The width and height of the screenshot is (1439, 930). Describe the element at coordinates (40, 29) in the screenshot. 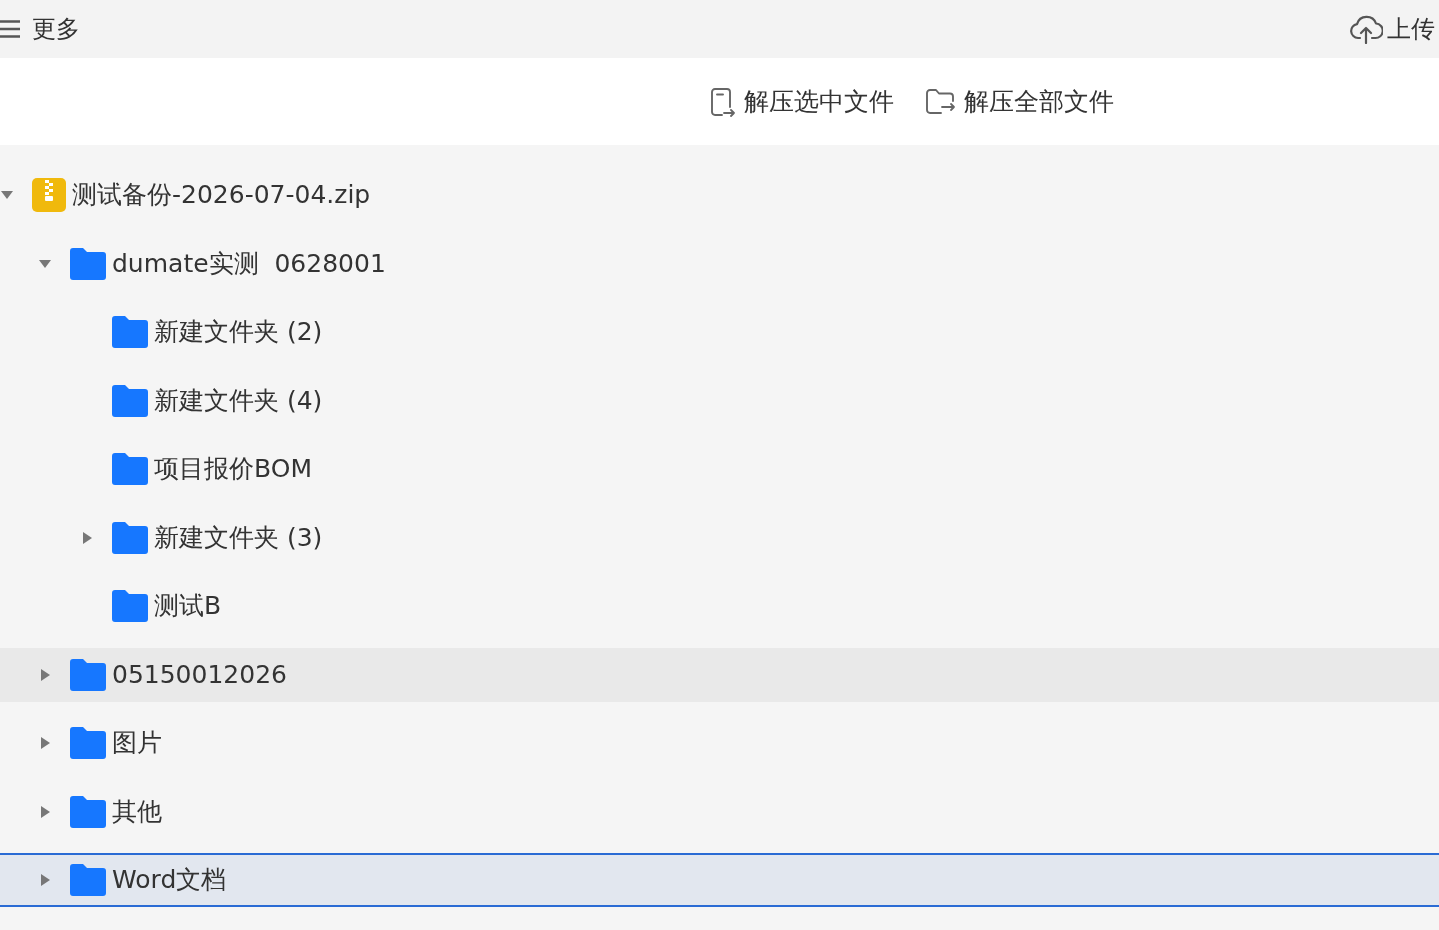

I see `more-button: 更多` at that location.